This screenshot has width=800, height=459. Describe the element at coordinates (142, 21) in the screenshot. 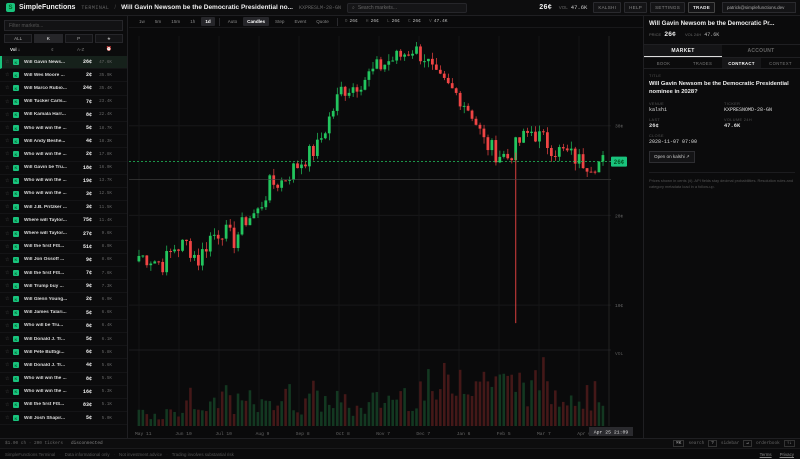

I see `range-1w: 1w` at that location.